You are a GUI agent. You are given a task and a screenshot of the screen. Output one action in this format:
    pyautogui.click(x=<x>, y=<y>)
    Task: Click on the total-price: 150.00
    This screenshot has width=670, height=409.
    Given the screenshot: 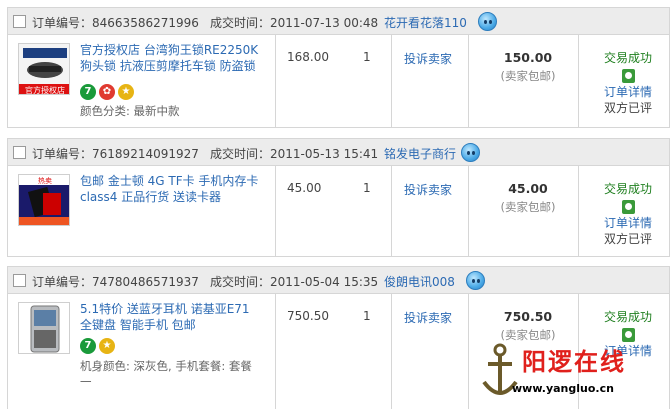 What is the action you would take?
    pyautogui.click(x=528, y=57)
    